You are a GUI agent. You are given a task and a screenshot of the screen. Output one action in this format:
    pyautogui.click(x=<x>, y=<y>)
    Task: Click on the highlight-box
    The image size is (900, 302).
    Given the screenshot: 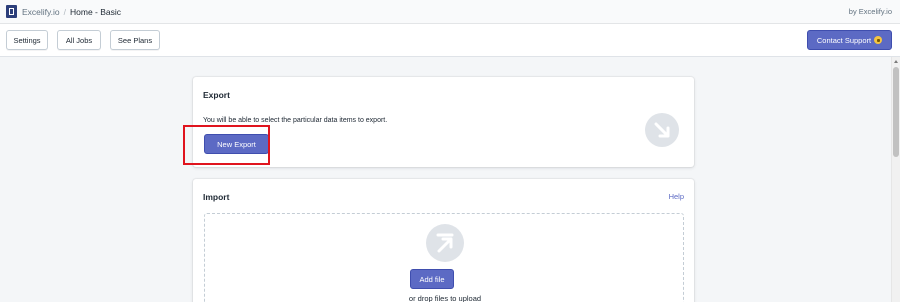 What is the action you would take?
    pyautogui.click(x=226, y=145)
    